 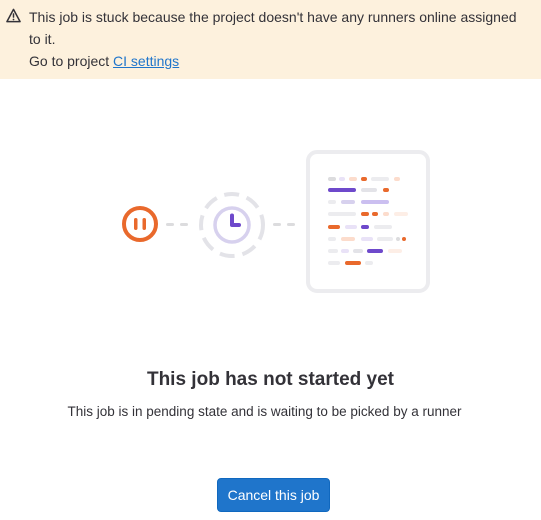 What do you see at coordinates (13, 15) in the screenshot?
I see `warning-icon` at bounding box center [13, 15].